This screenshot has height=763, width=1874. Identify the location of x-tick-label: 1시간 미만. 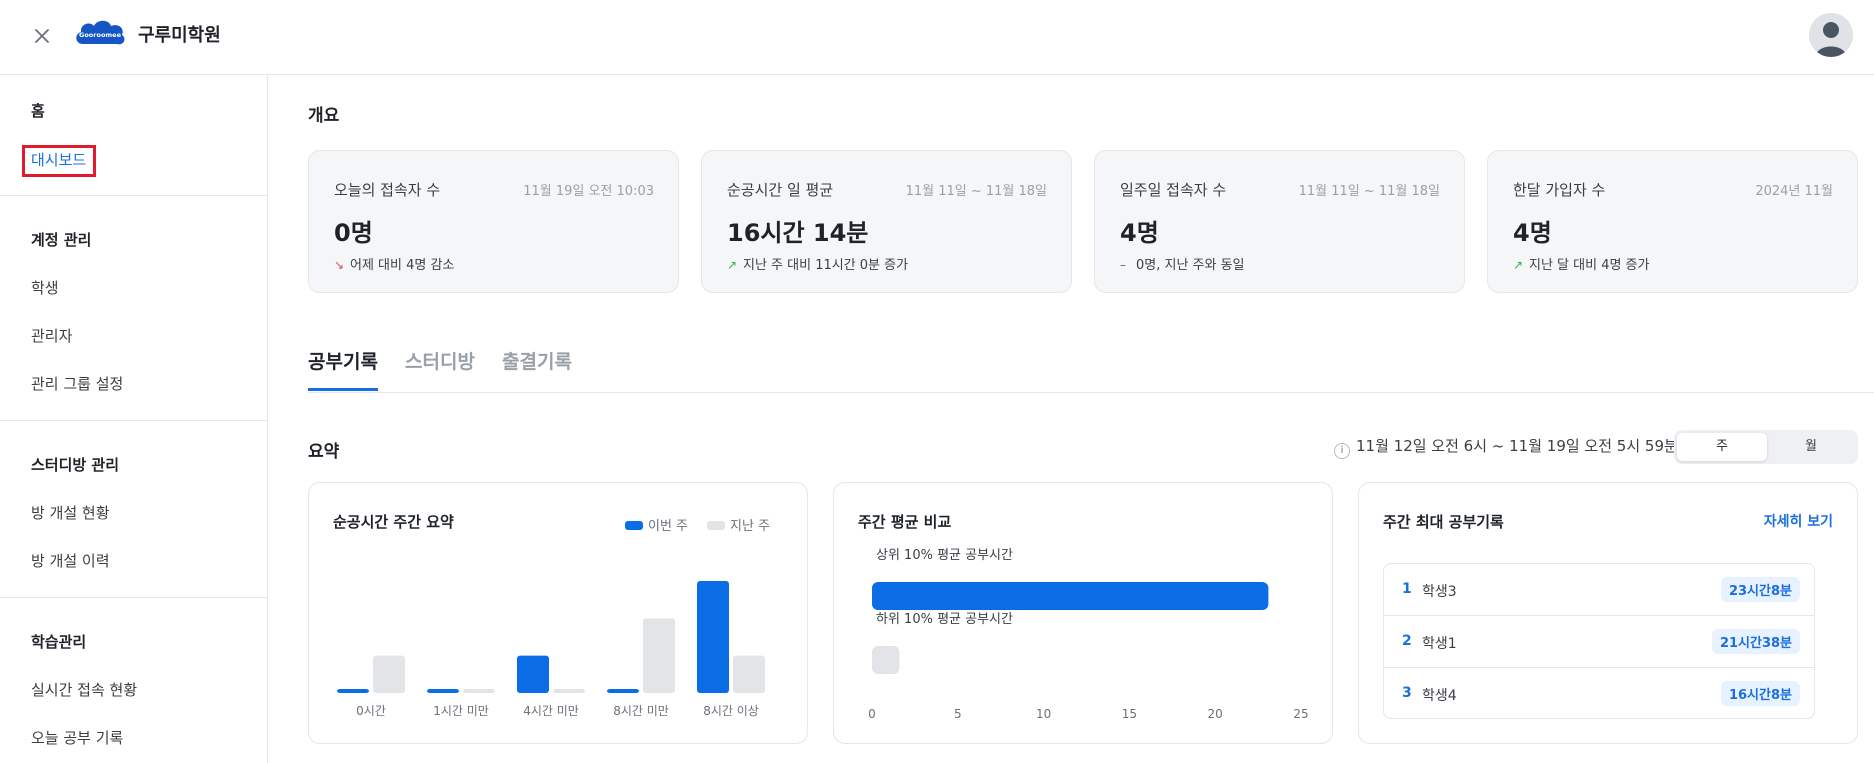
(461, 711).